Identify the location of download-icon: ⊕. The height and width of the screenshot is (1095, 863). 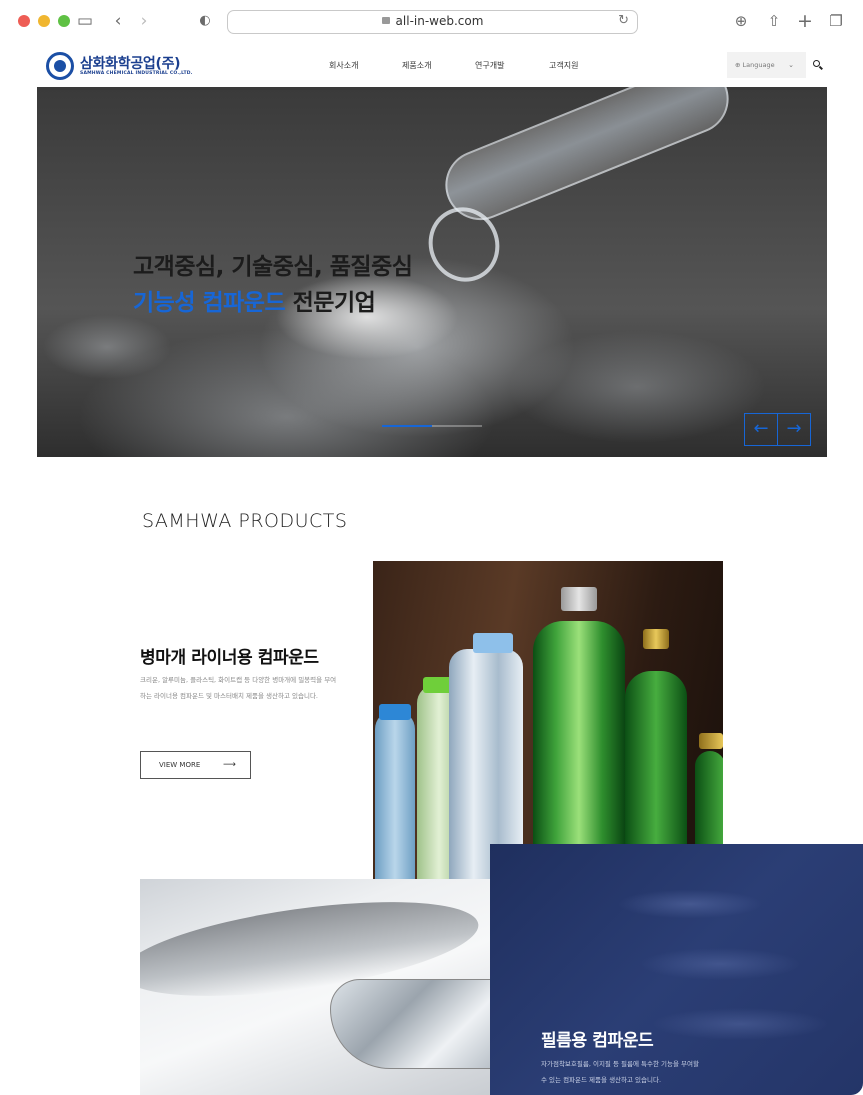
(741, 21).